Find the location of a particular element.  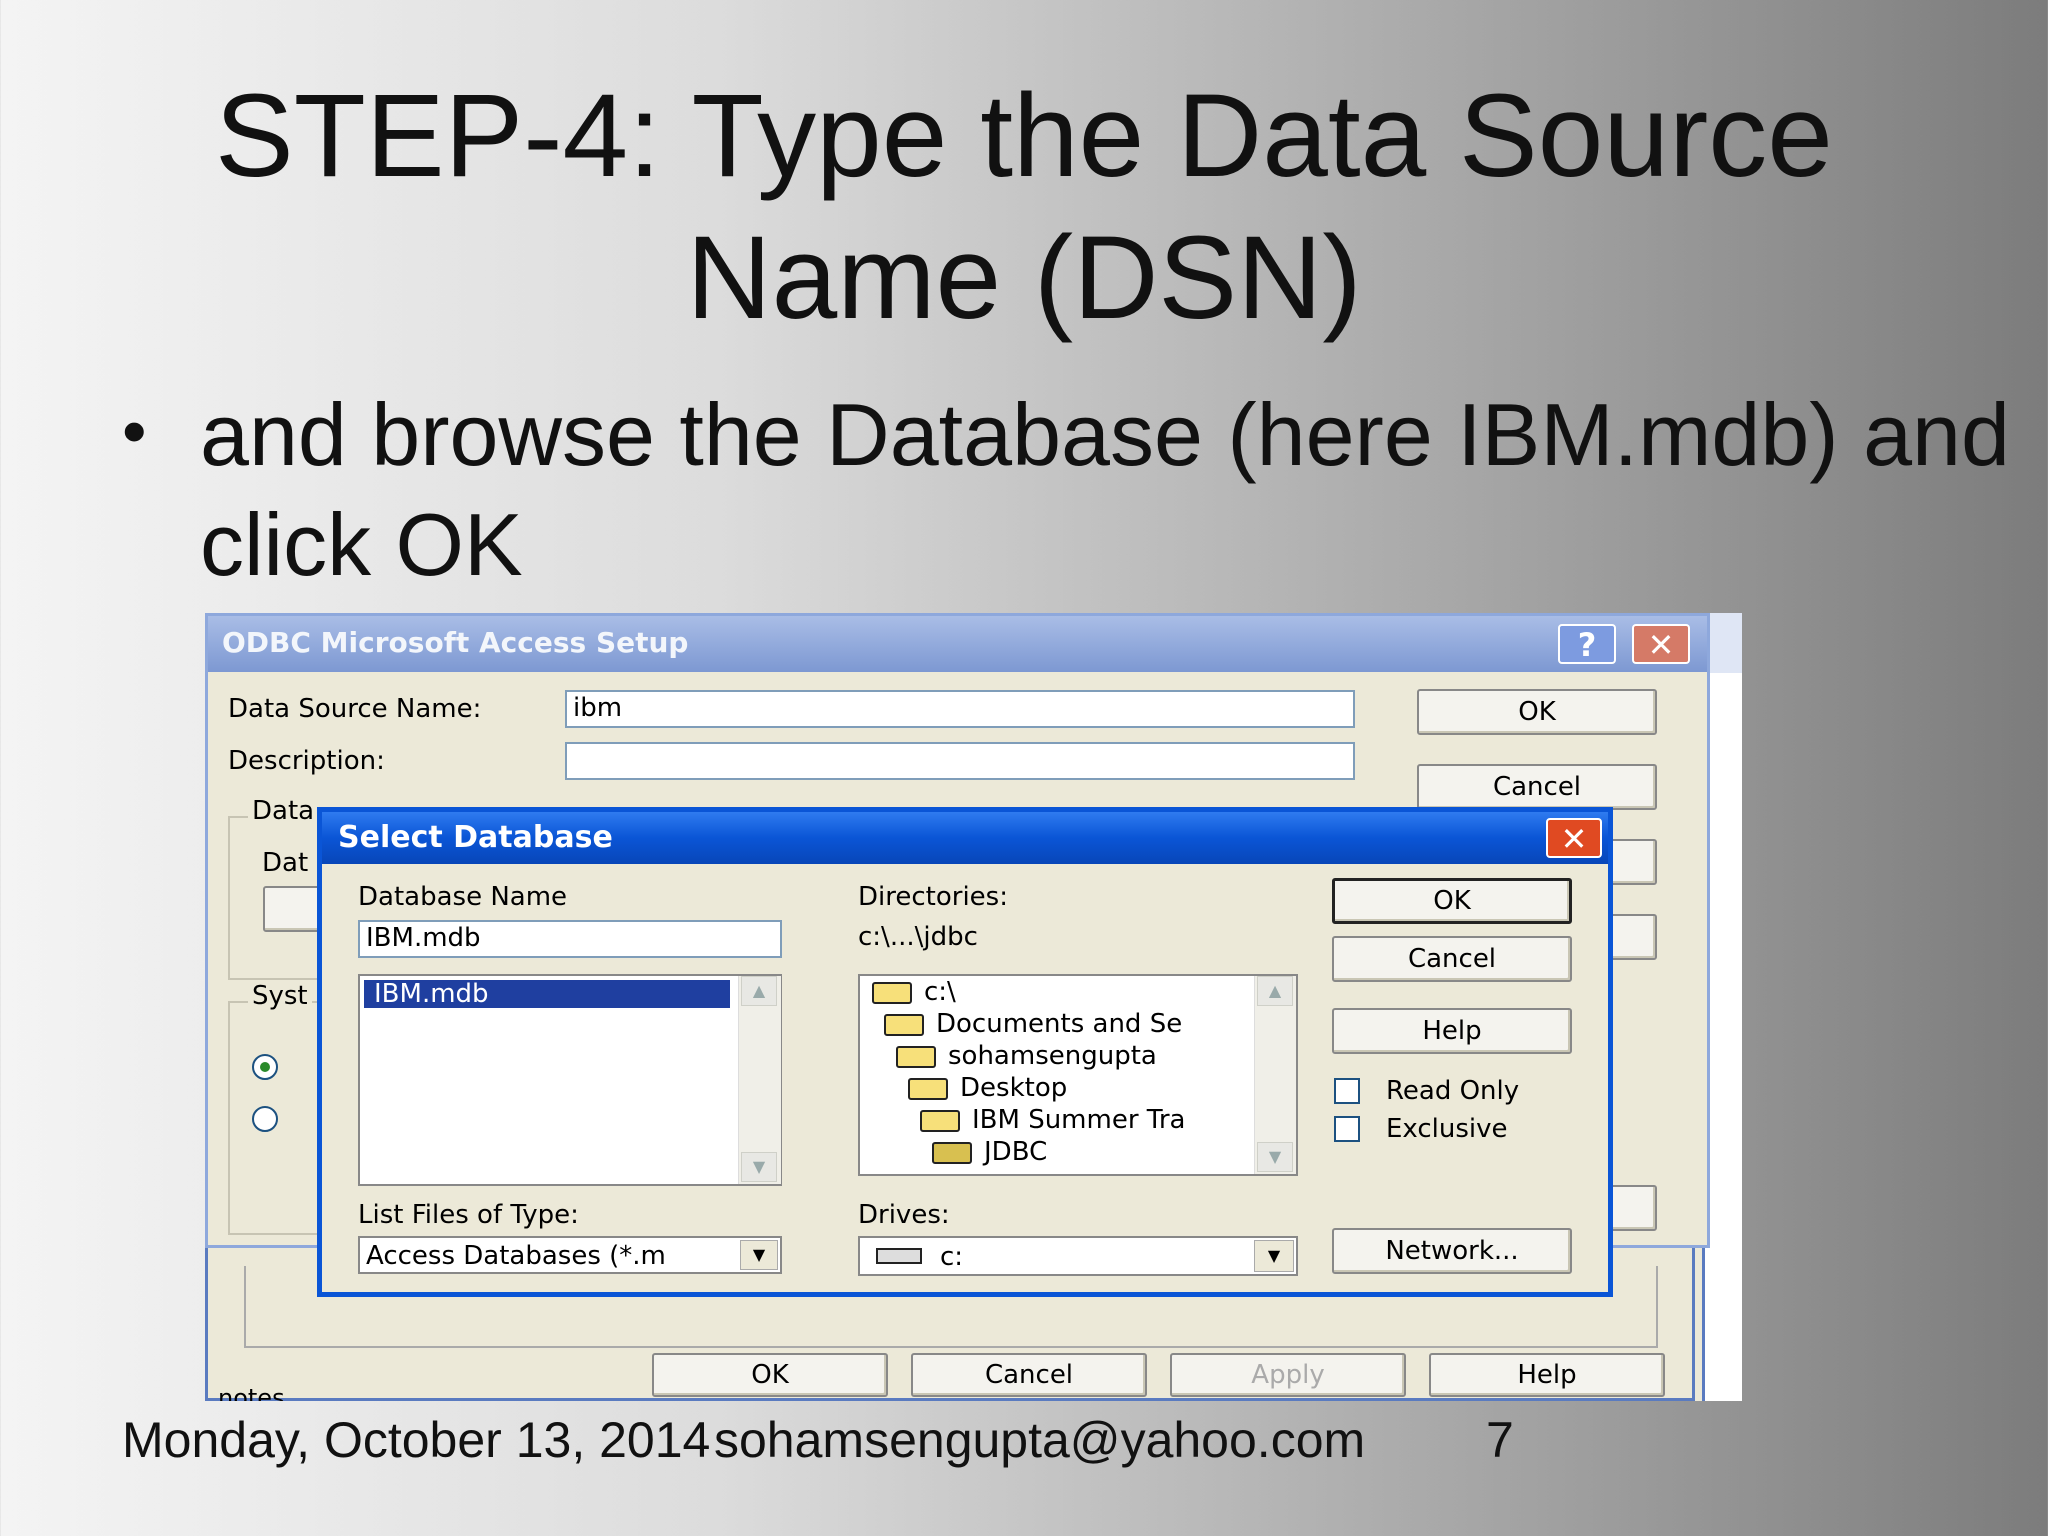

file-type-select: Access Databases (*.m ▼ is located at coordinates (570, 1255).